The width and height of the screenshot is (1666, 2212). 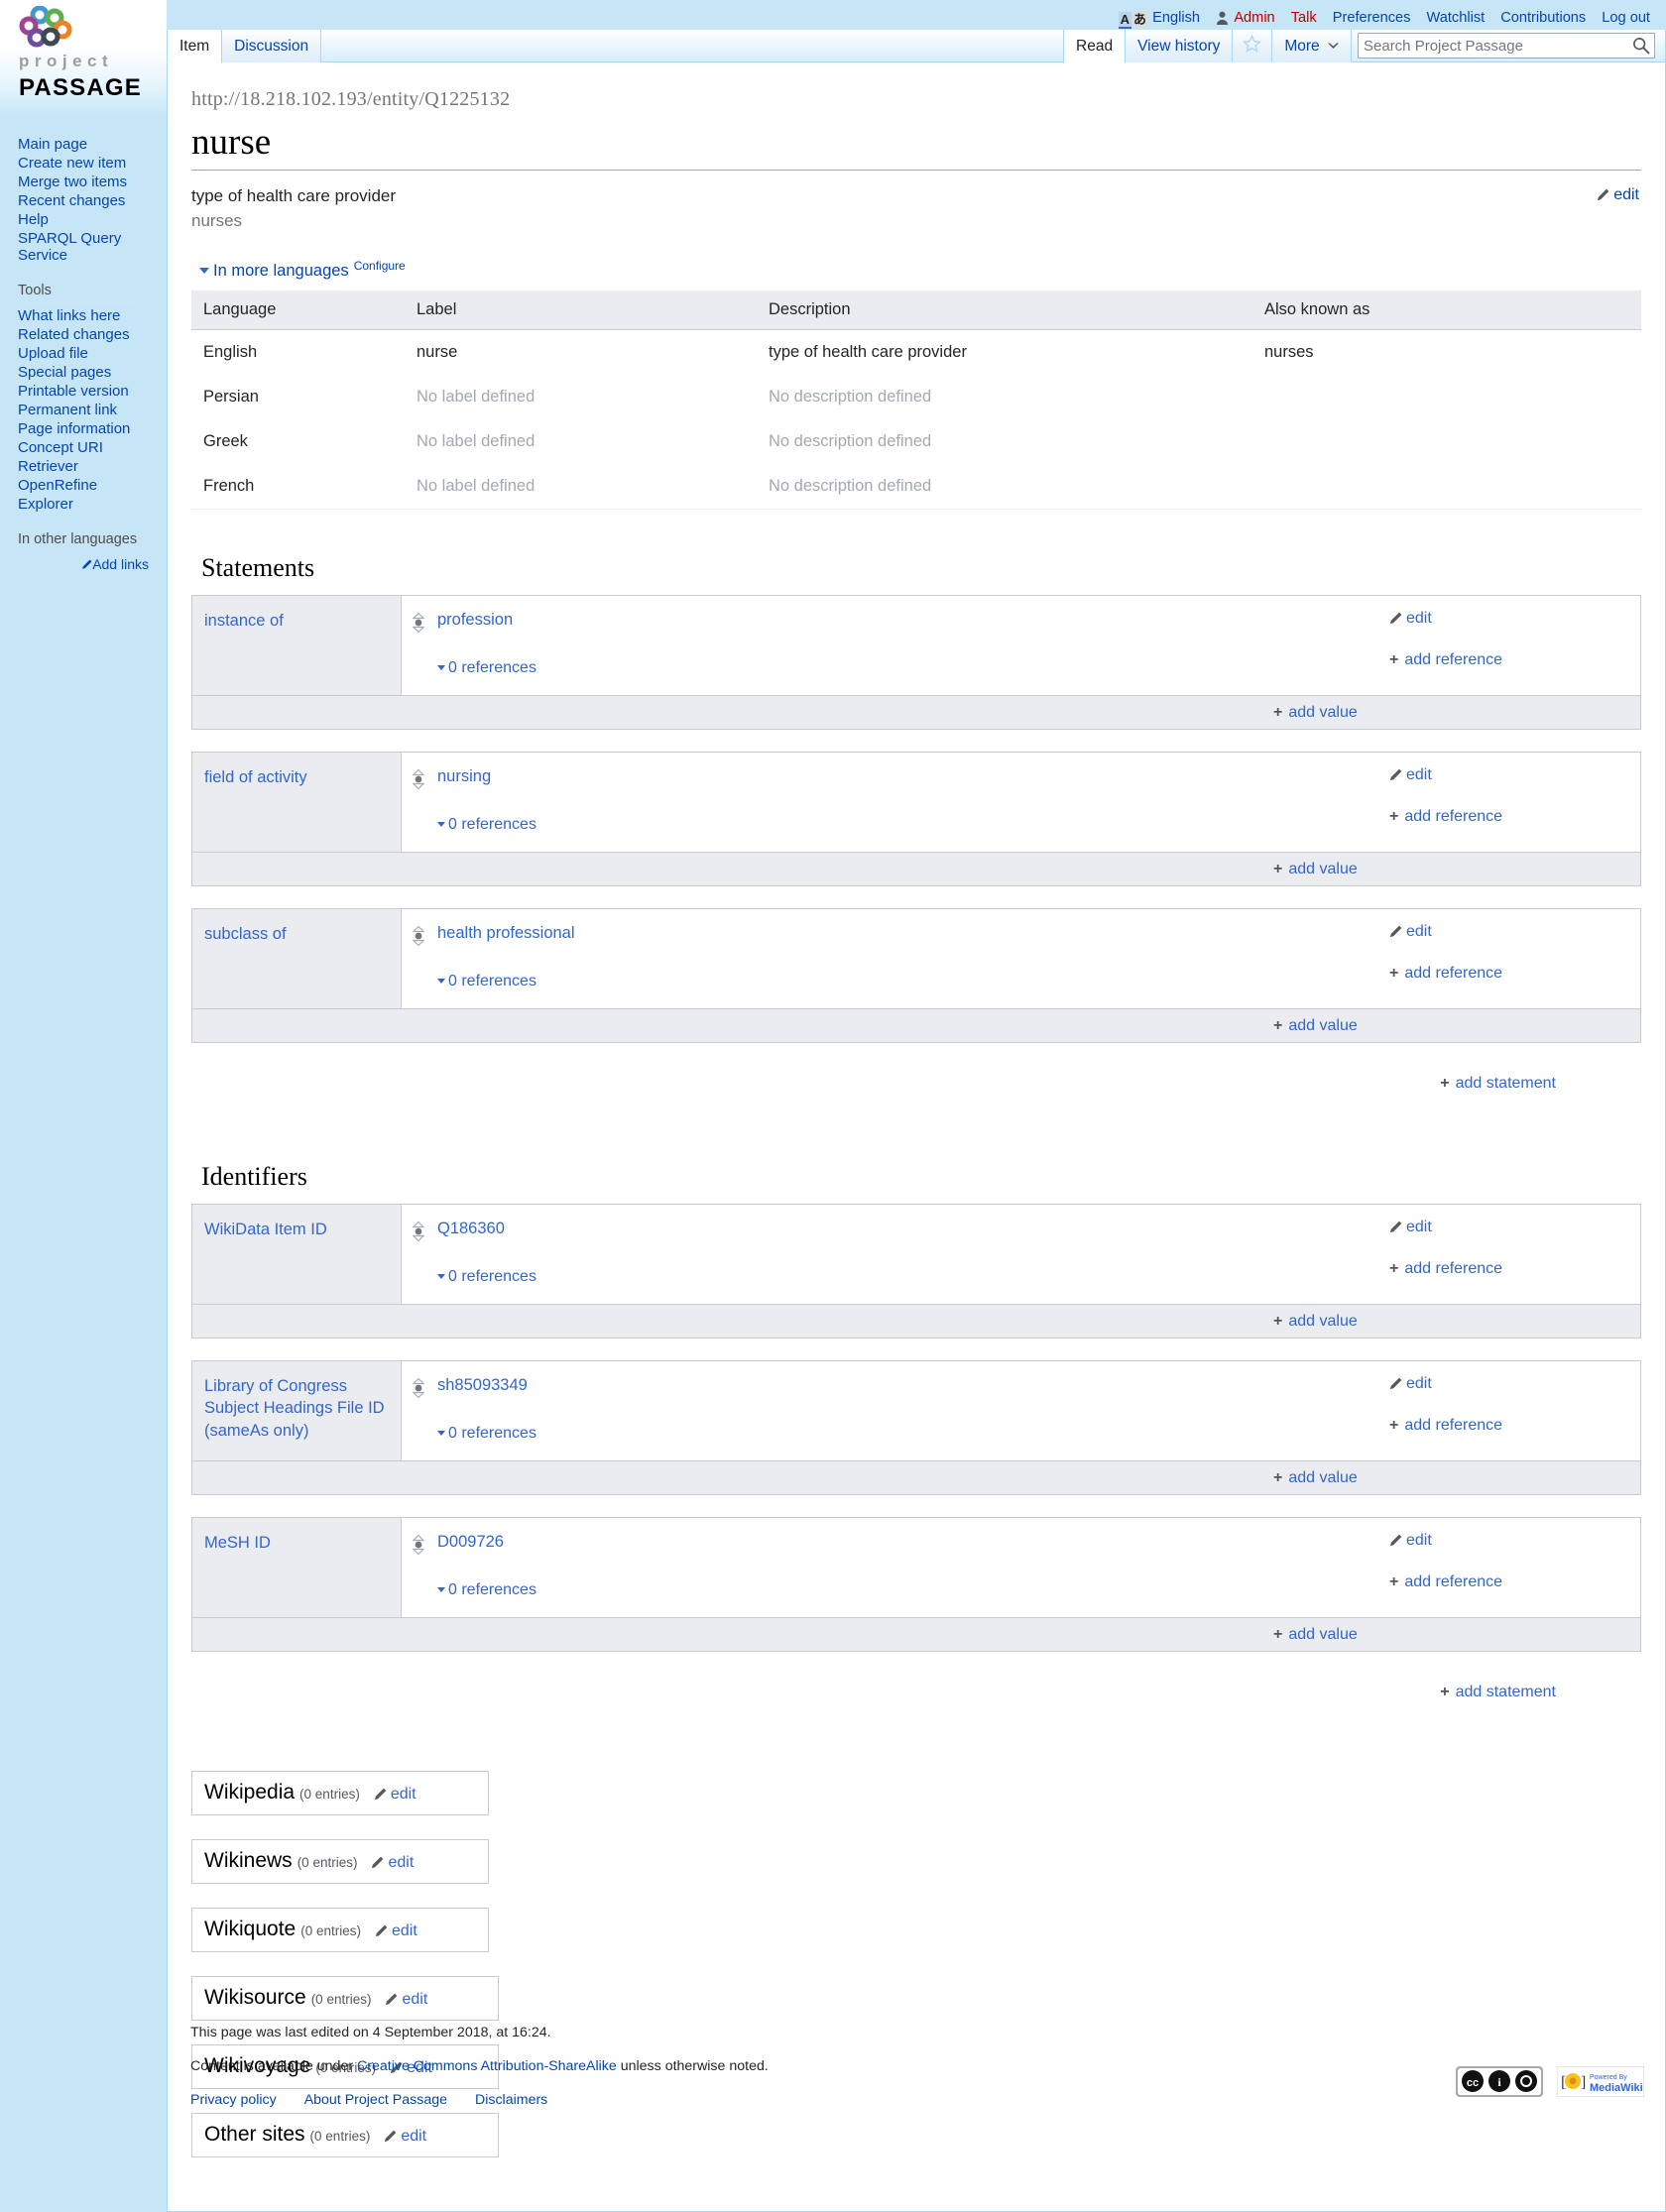 I want to click on fingerprint-edit-button: edit, so click(x=1618, y=196).